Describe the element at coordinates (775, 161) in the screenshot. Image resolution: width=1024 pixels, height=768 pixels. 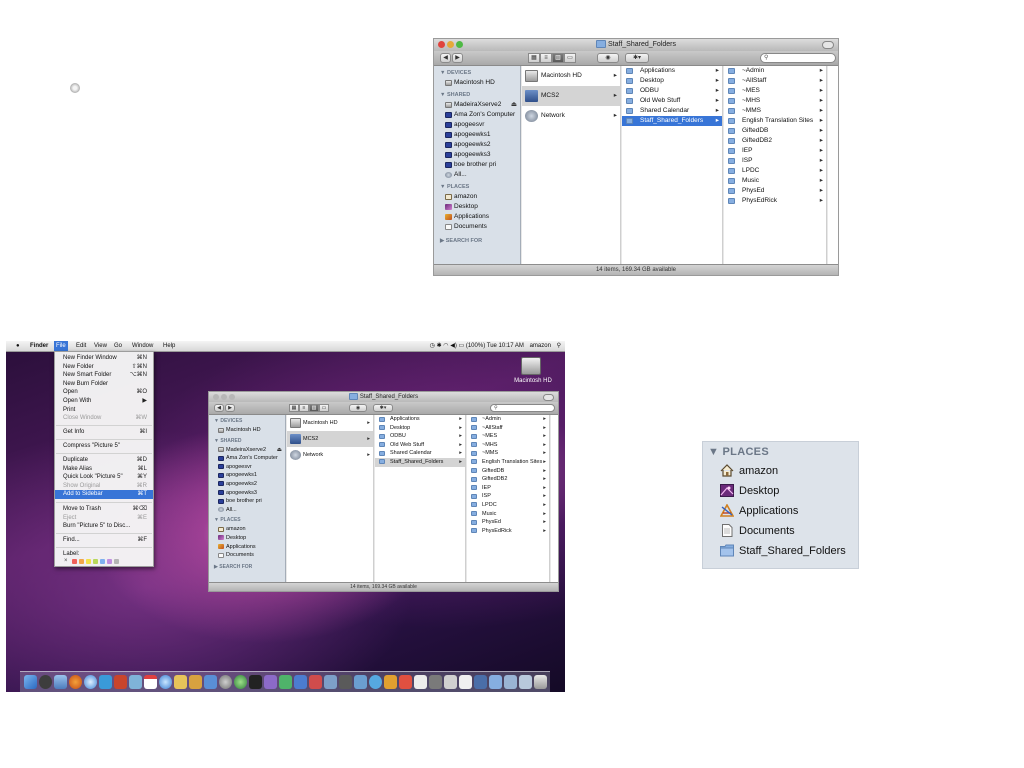
I see `column-item-isp: ISP ▸` at that location.